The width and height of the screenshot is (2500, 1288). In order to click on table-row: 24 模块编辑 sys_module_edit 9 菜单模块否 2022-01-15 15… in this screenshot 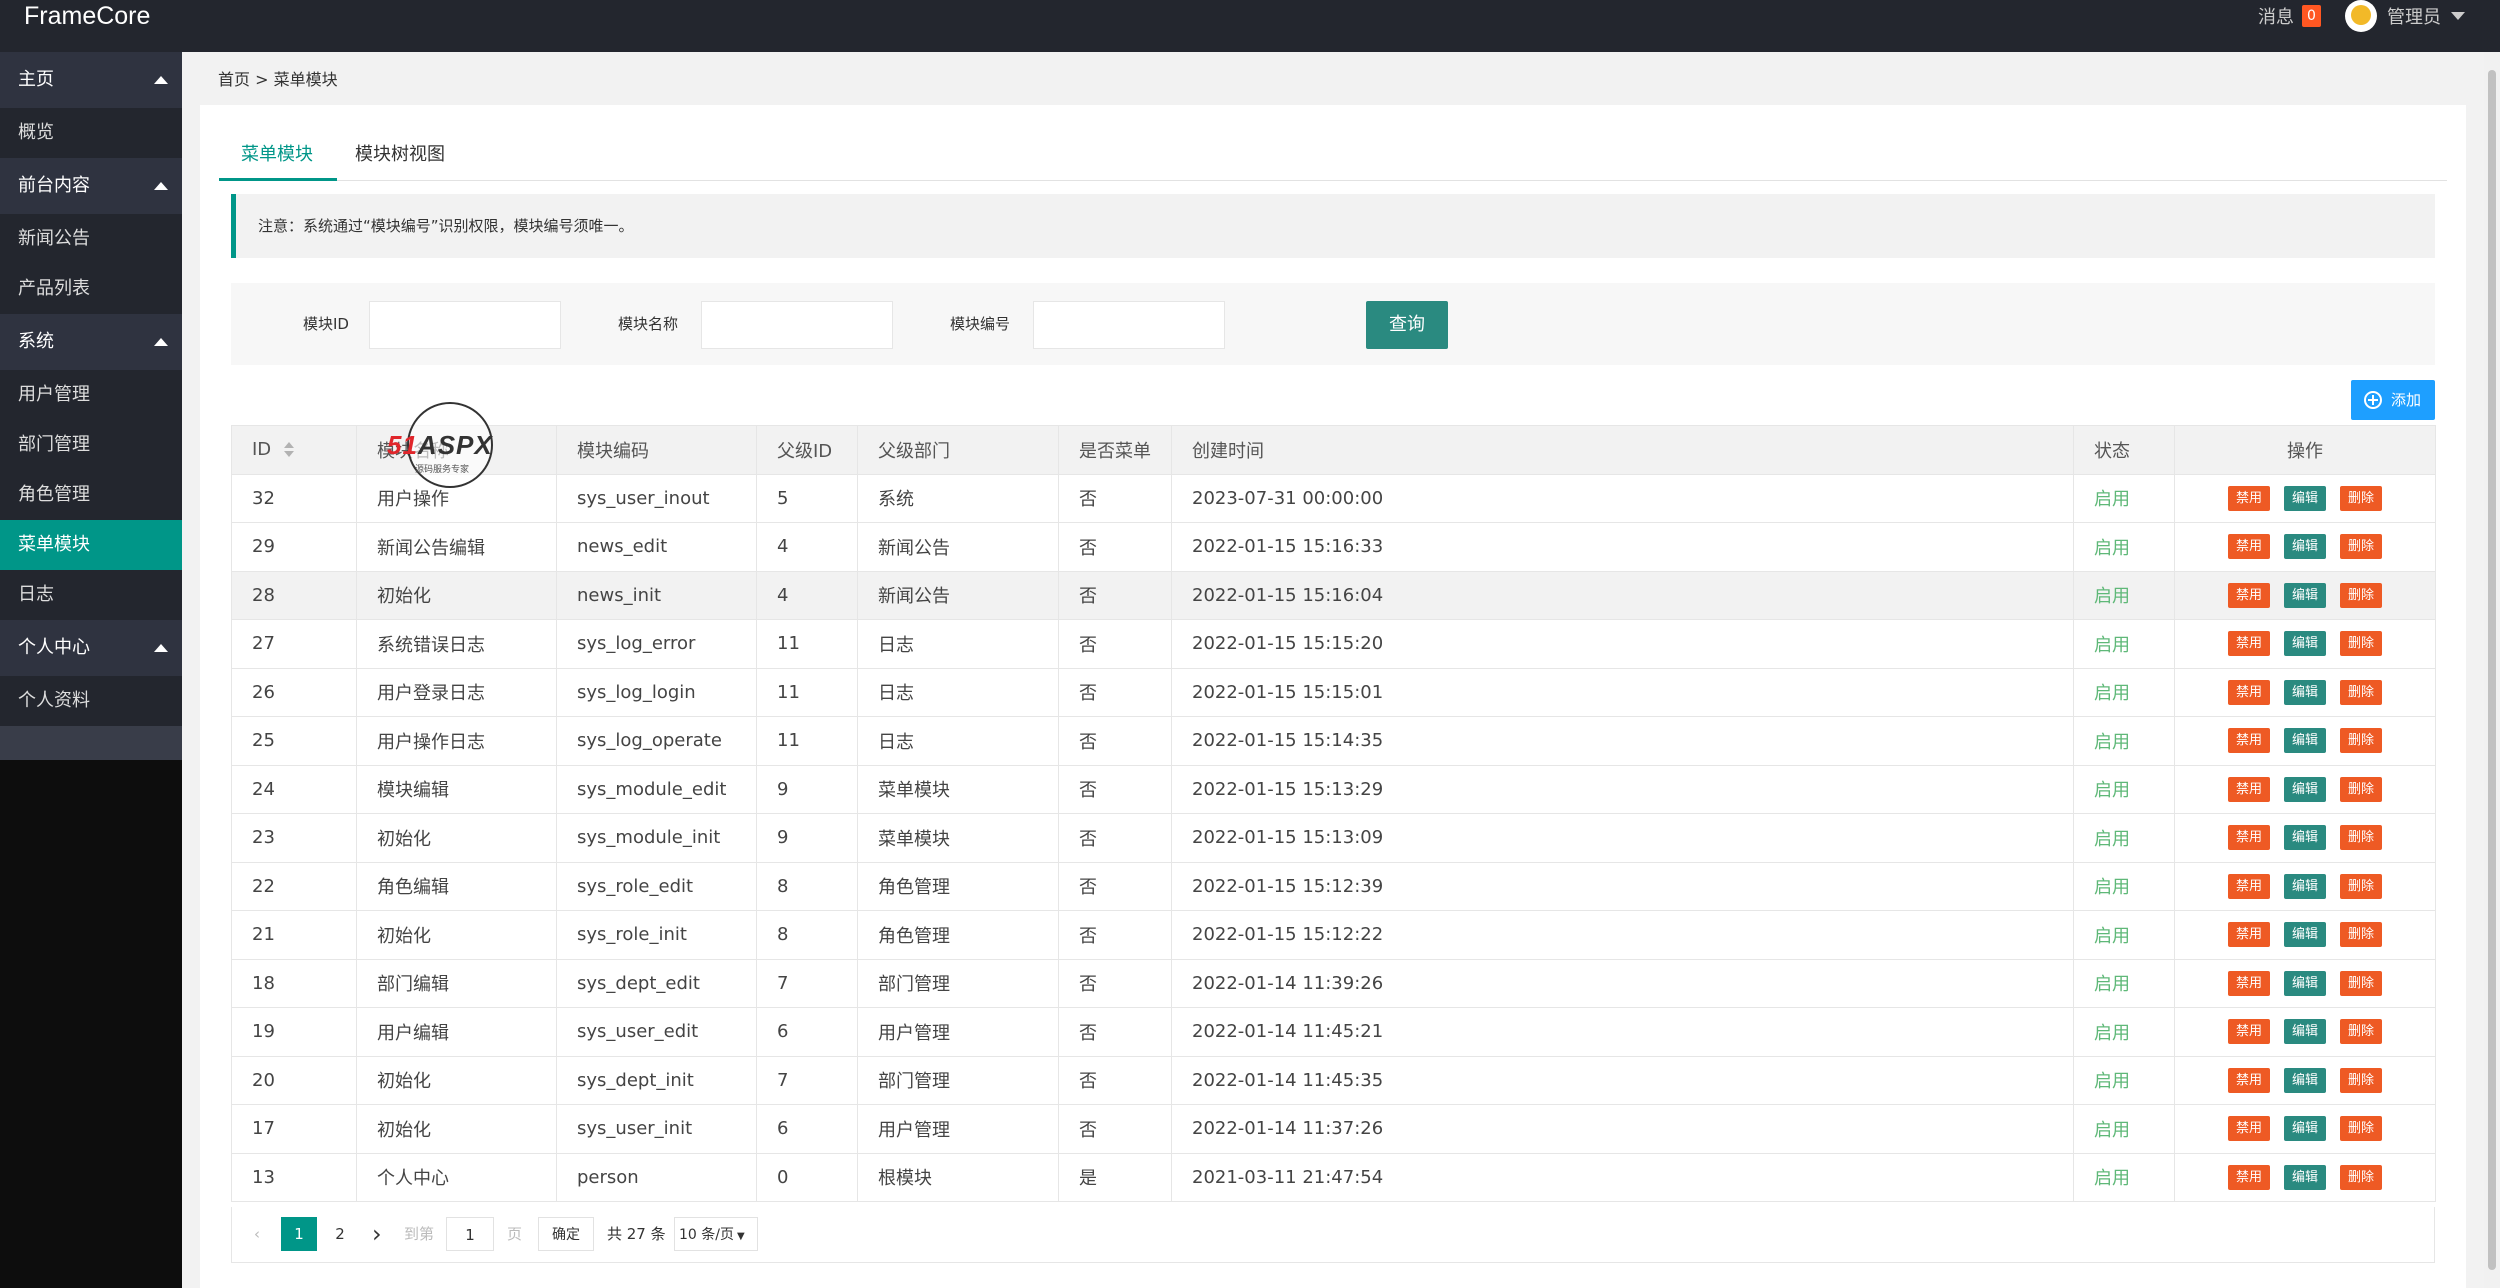, I will do `click(1333, 789)`.